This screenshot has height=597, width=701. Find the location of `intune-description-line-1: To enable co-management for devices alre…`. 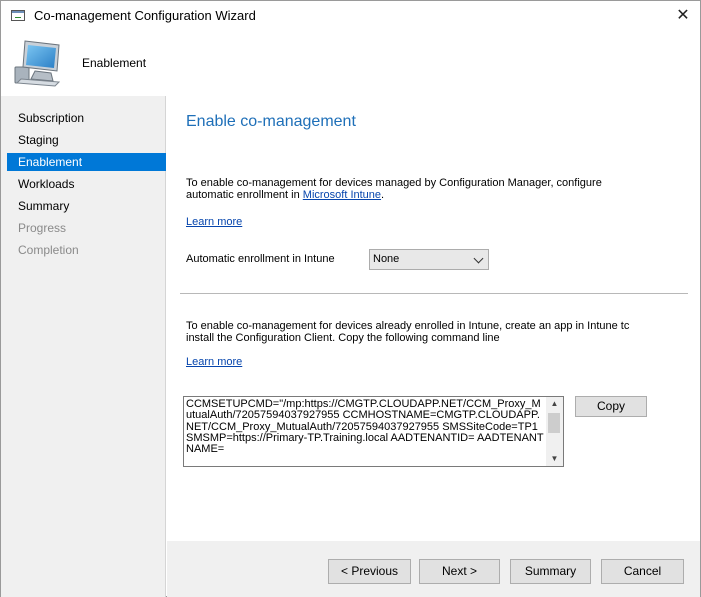

intune-description-line-1: To enable co-management for devices alre… is located at coordinates (408, 326).